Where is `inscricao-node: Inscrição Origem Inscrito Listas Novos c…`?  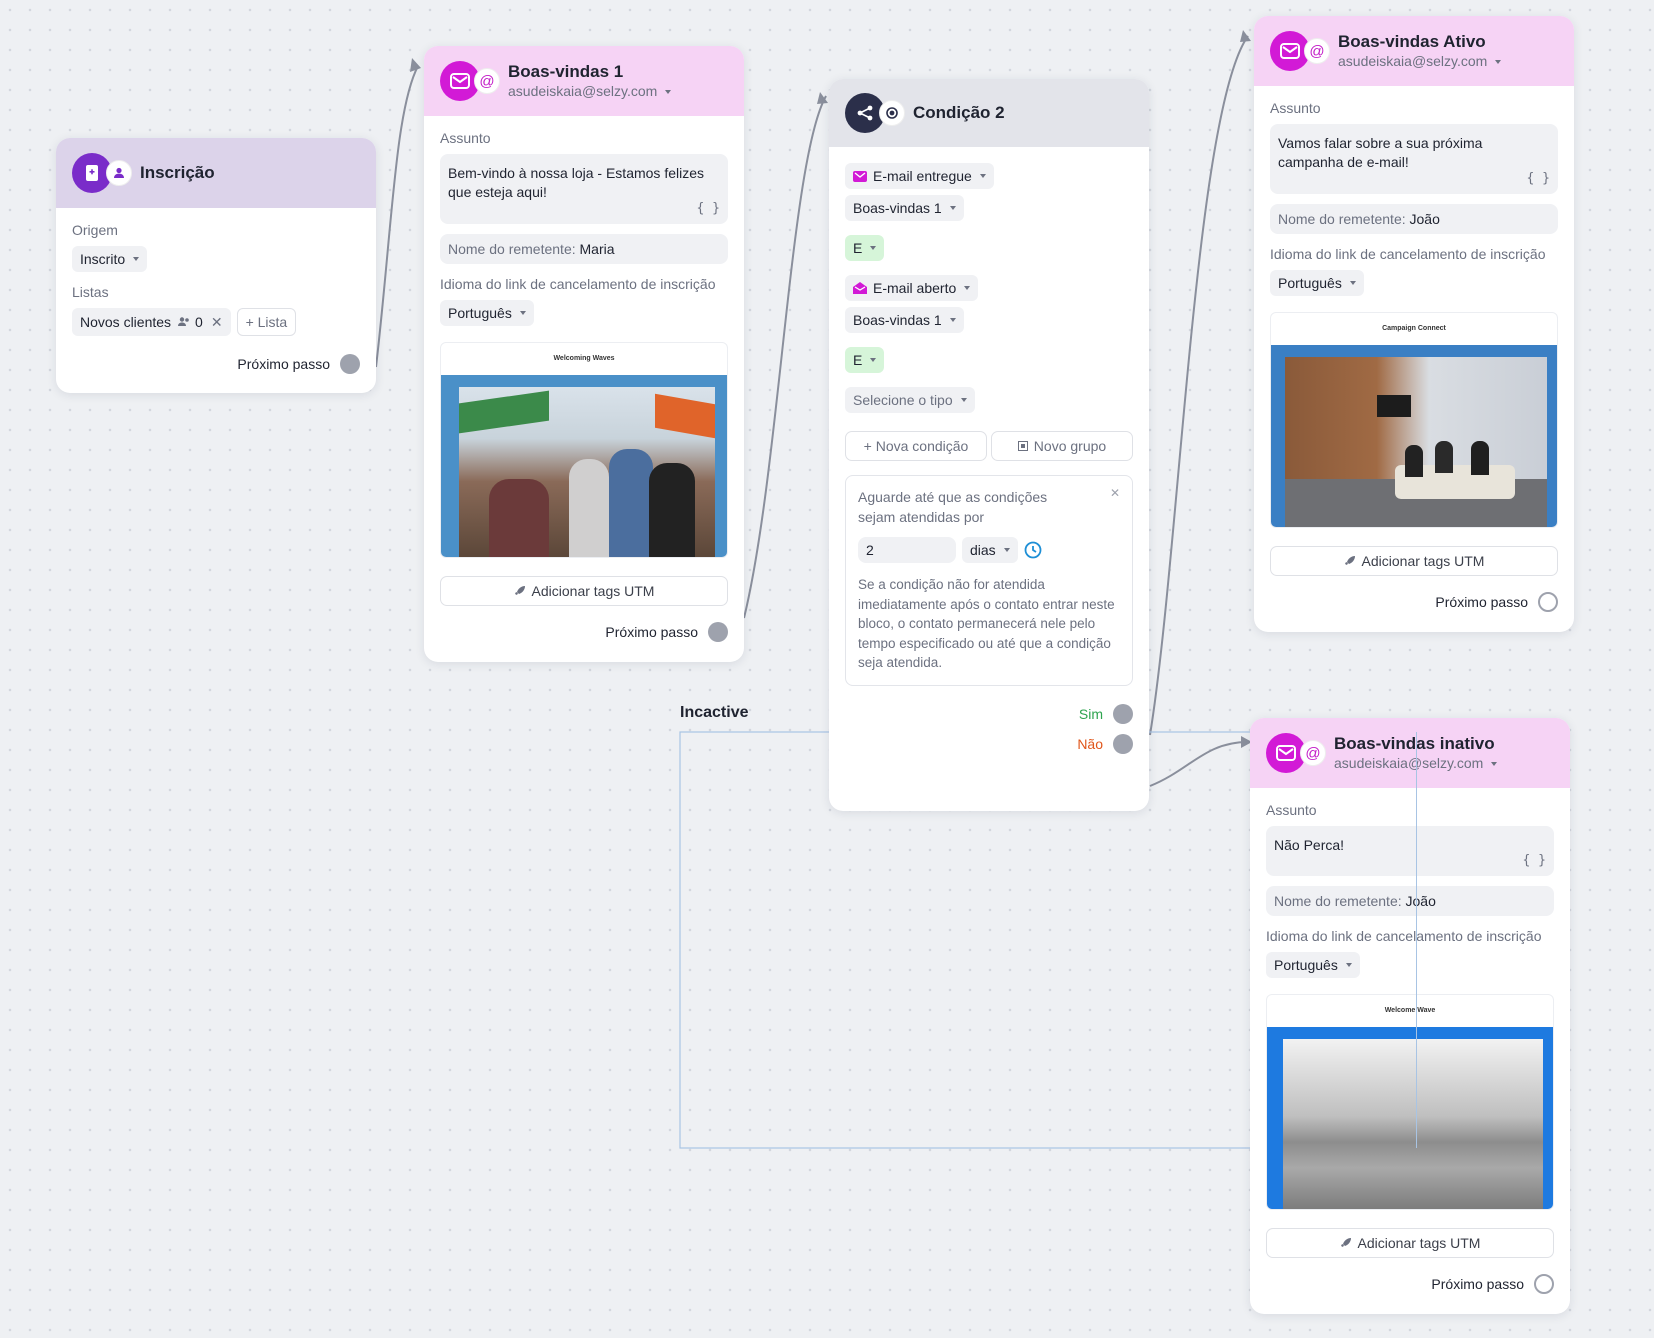 inscricao-node: Inscrição Origem Inscrito Listas Novos c… is located at coordinates (216, 265).